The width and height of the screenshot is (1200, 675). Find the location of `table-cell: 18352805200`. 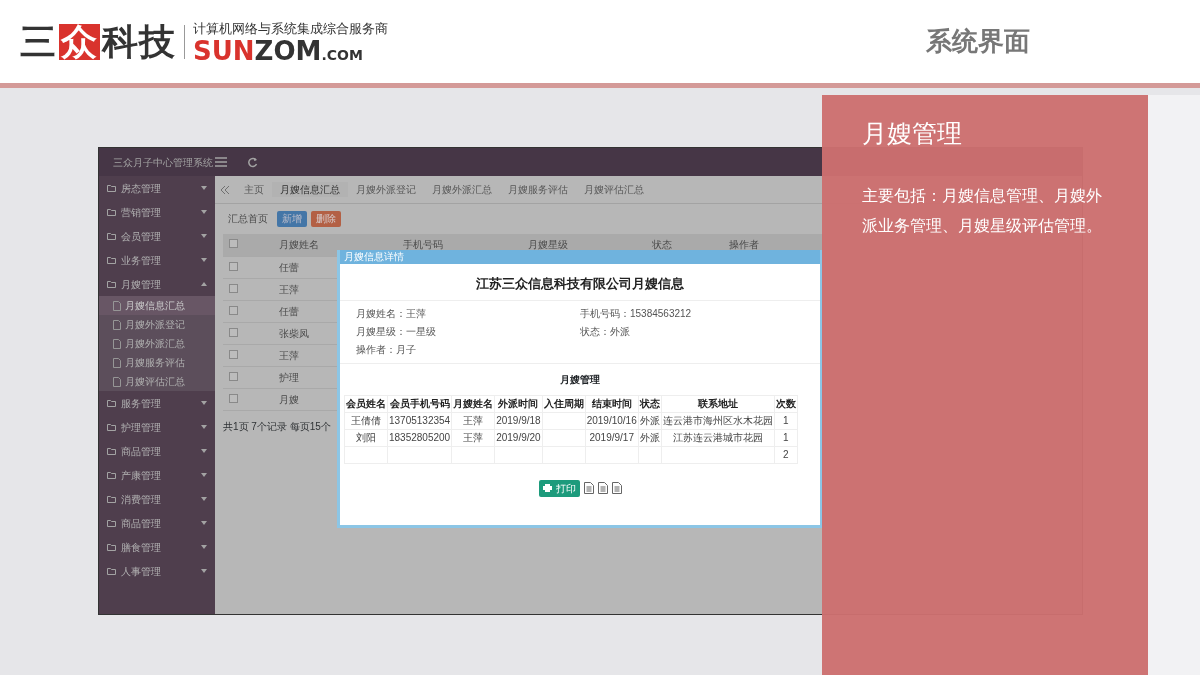

table-cell: 18352805200 is located at coordinates (419, 437).